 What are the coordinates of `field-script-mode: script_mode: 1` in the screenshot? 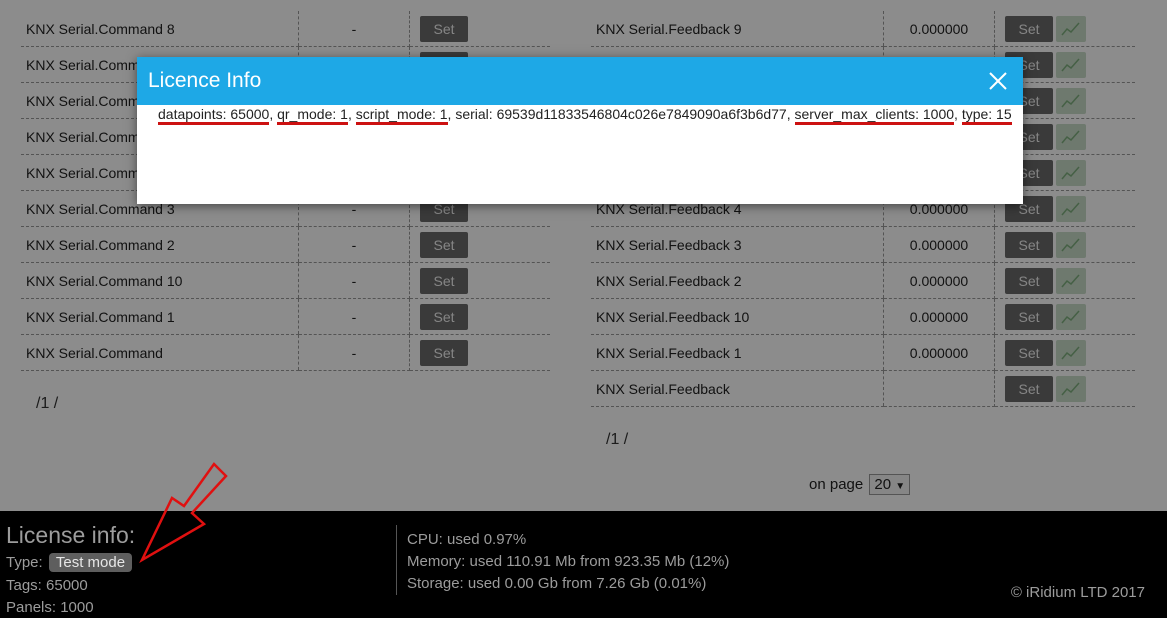 It's located at (401, 115).